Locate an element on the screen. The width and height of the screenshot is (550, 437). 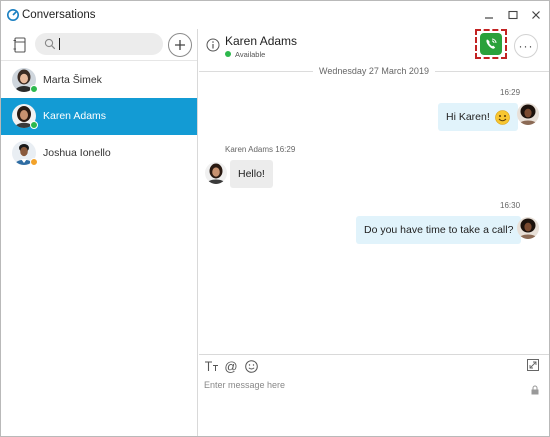
message-input is located at coordinates (354, 385).